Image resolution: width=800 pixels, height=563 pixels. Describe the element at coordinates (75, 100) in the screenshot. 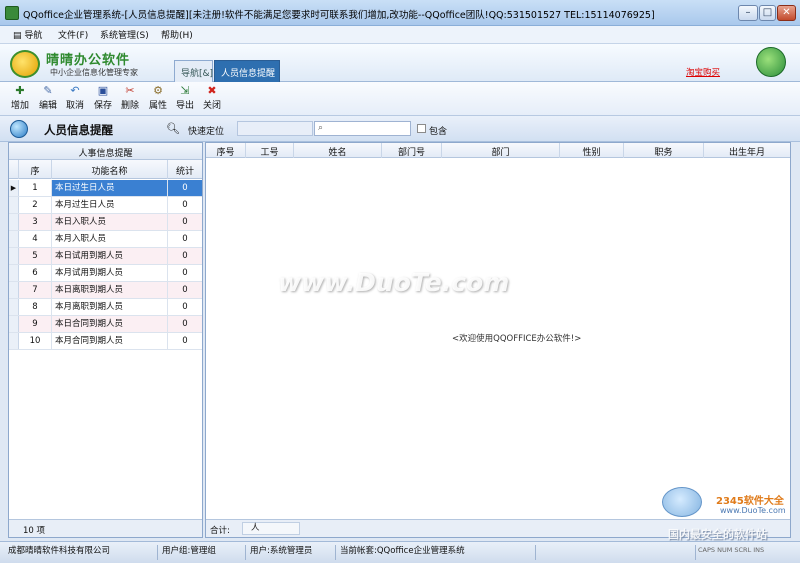

I see `cancel-button: ↶ 取消` at that location.